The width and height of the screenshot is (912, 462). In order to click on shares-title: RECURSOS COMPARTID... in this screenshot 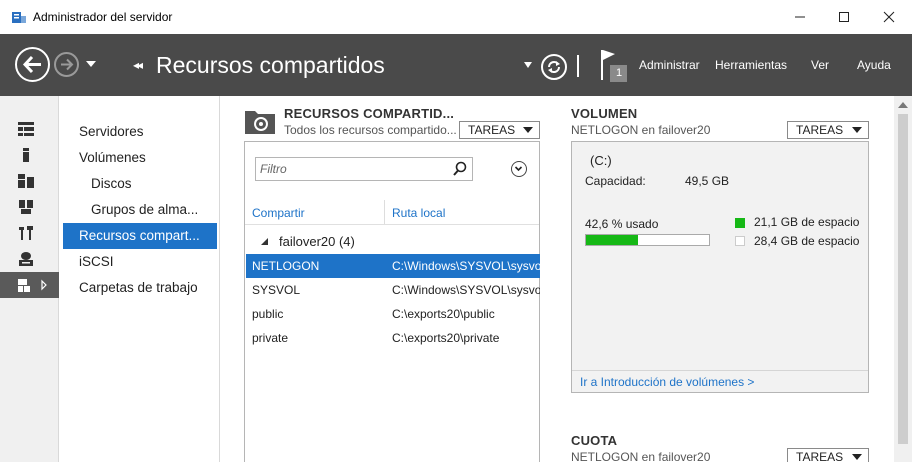, I will do `click(369, 113)`.